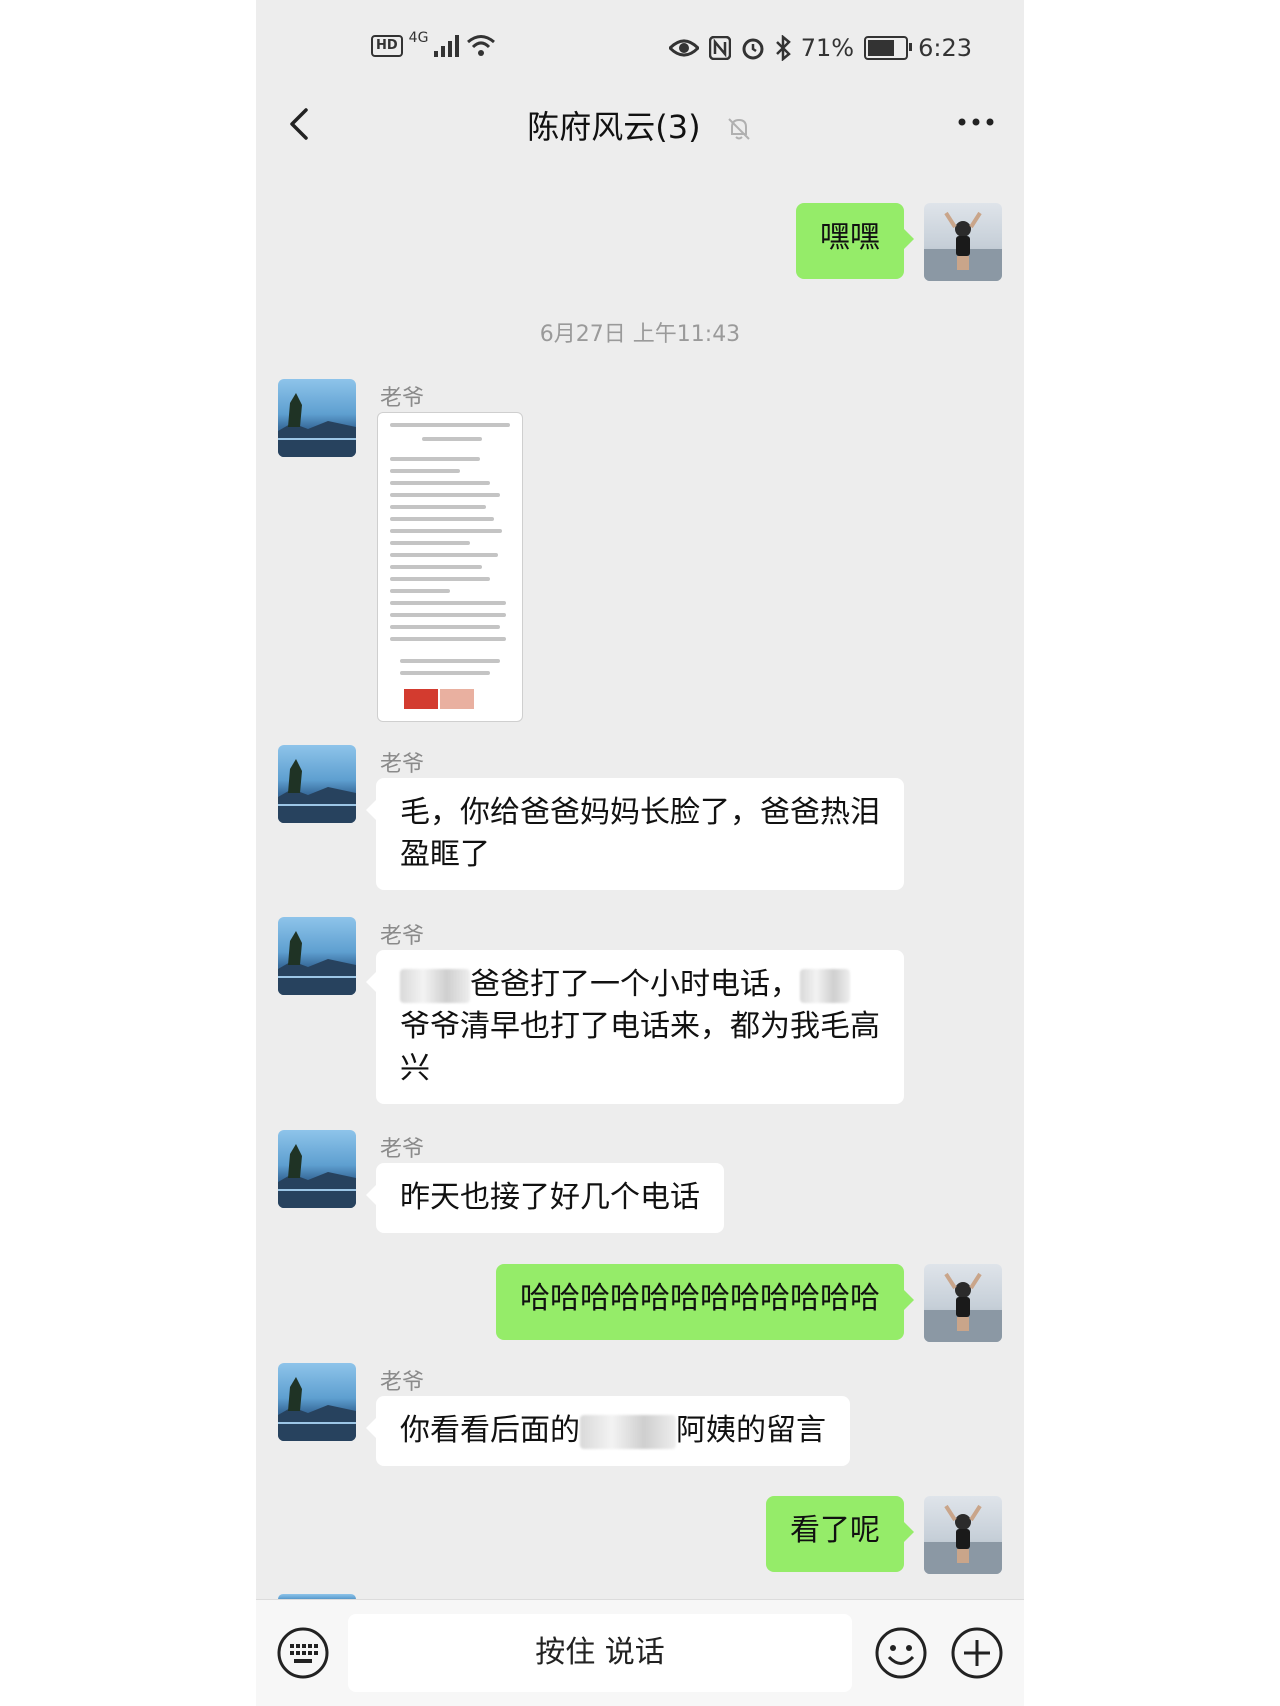 This screenshot has height=1706, width=1280. What do you see at coordinates (881, 48) in the screenshot?
I see `battery-level` at bounding box center [881, 48].